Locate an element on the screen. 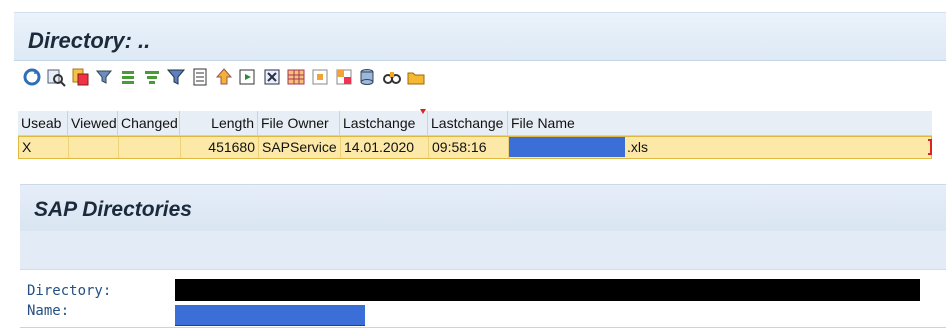 This screenshot has height=334, width=946. cell-useable: X is located at coordinates (44, 147).